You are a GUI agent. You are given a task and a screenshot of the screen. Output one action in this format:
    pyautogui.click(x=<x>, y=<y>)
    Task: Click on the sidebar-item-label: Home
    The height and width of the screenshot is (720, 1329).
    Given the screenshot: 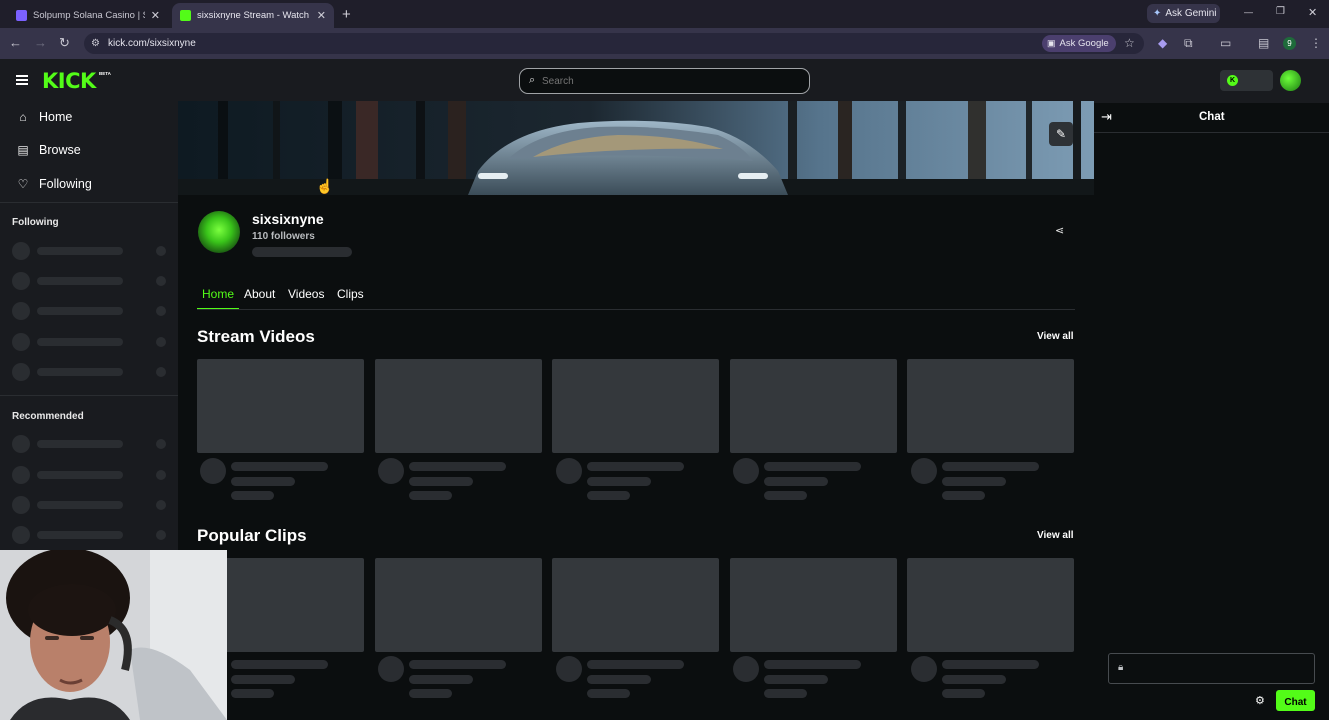 What is the action you would take?
    pyautogui.click(x=56, y=117)
    